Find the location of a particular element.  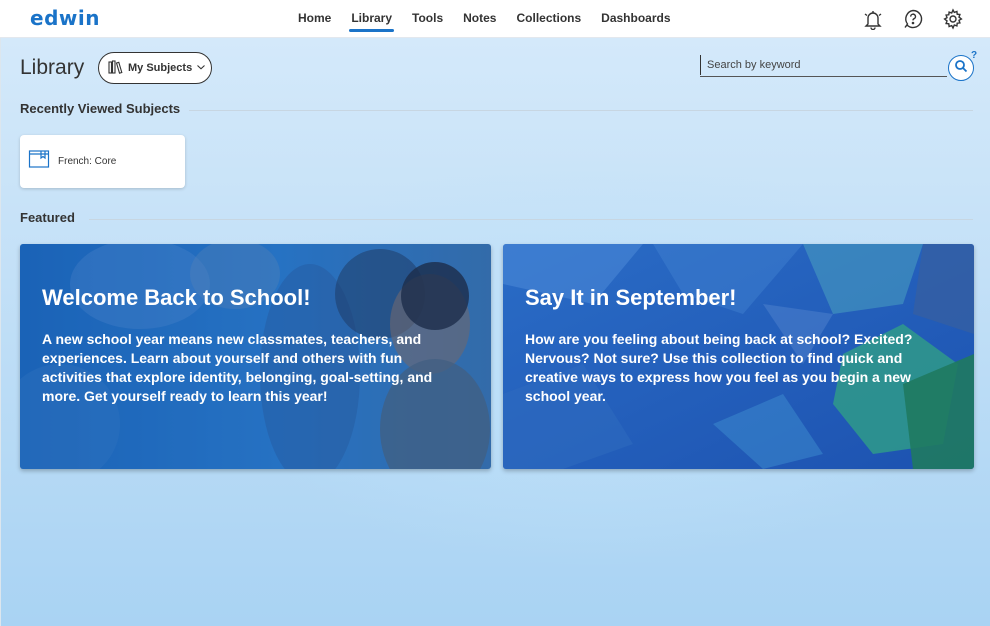

search-field-wrapper is located at coordinates (823, 66).